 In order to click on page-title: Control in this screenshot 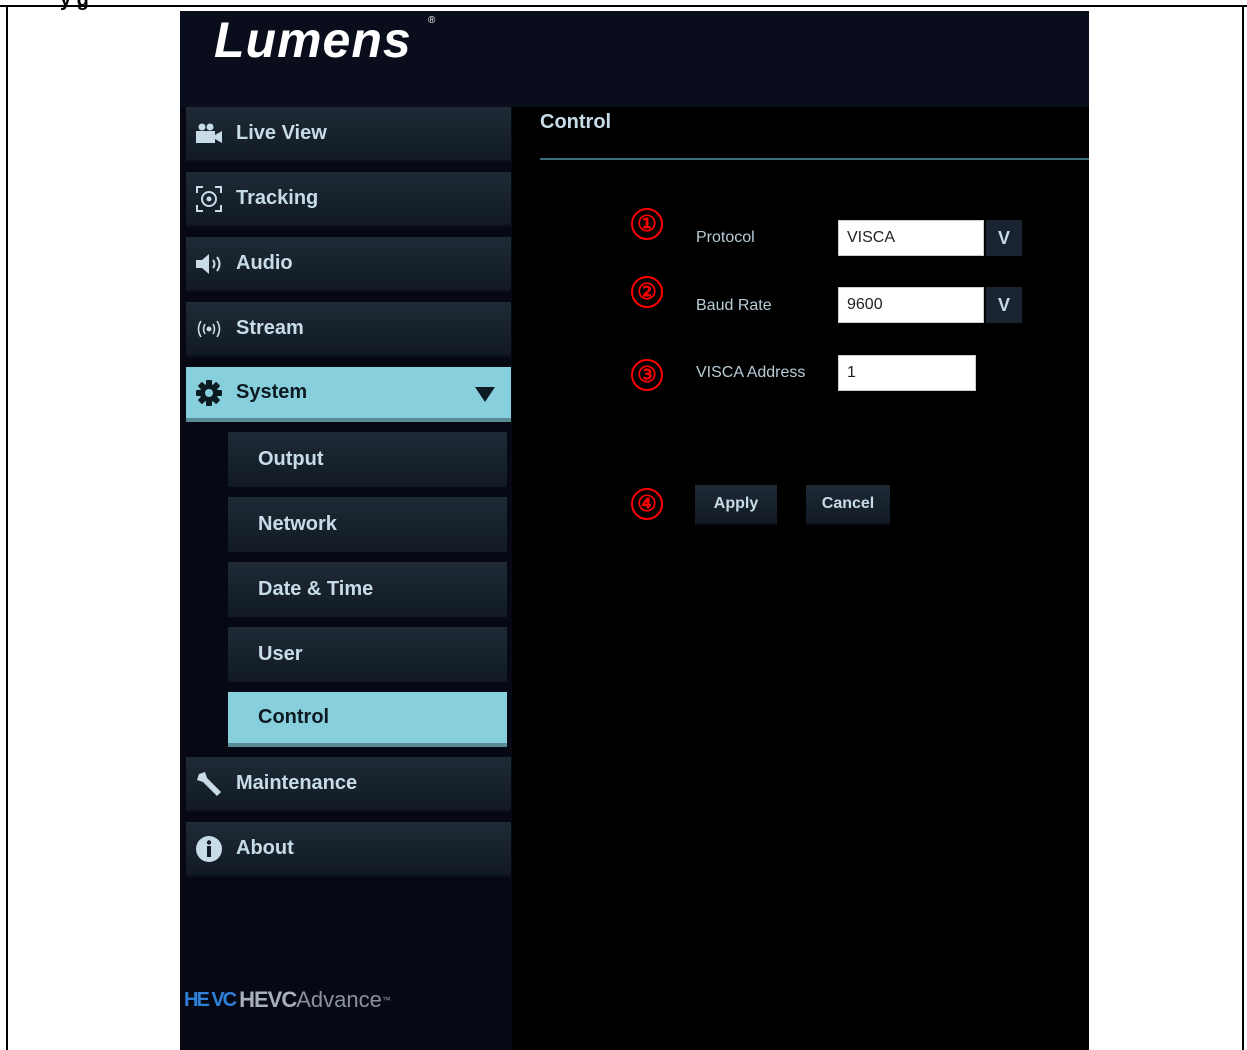, I will do `click(576, 122)`.